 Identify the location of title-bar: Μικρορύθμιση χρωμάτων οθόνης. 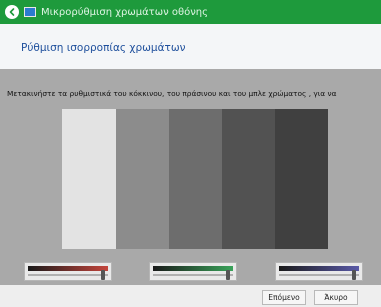
(190, 12).